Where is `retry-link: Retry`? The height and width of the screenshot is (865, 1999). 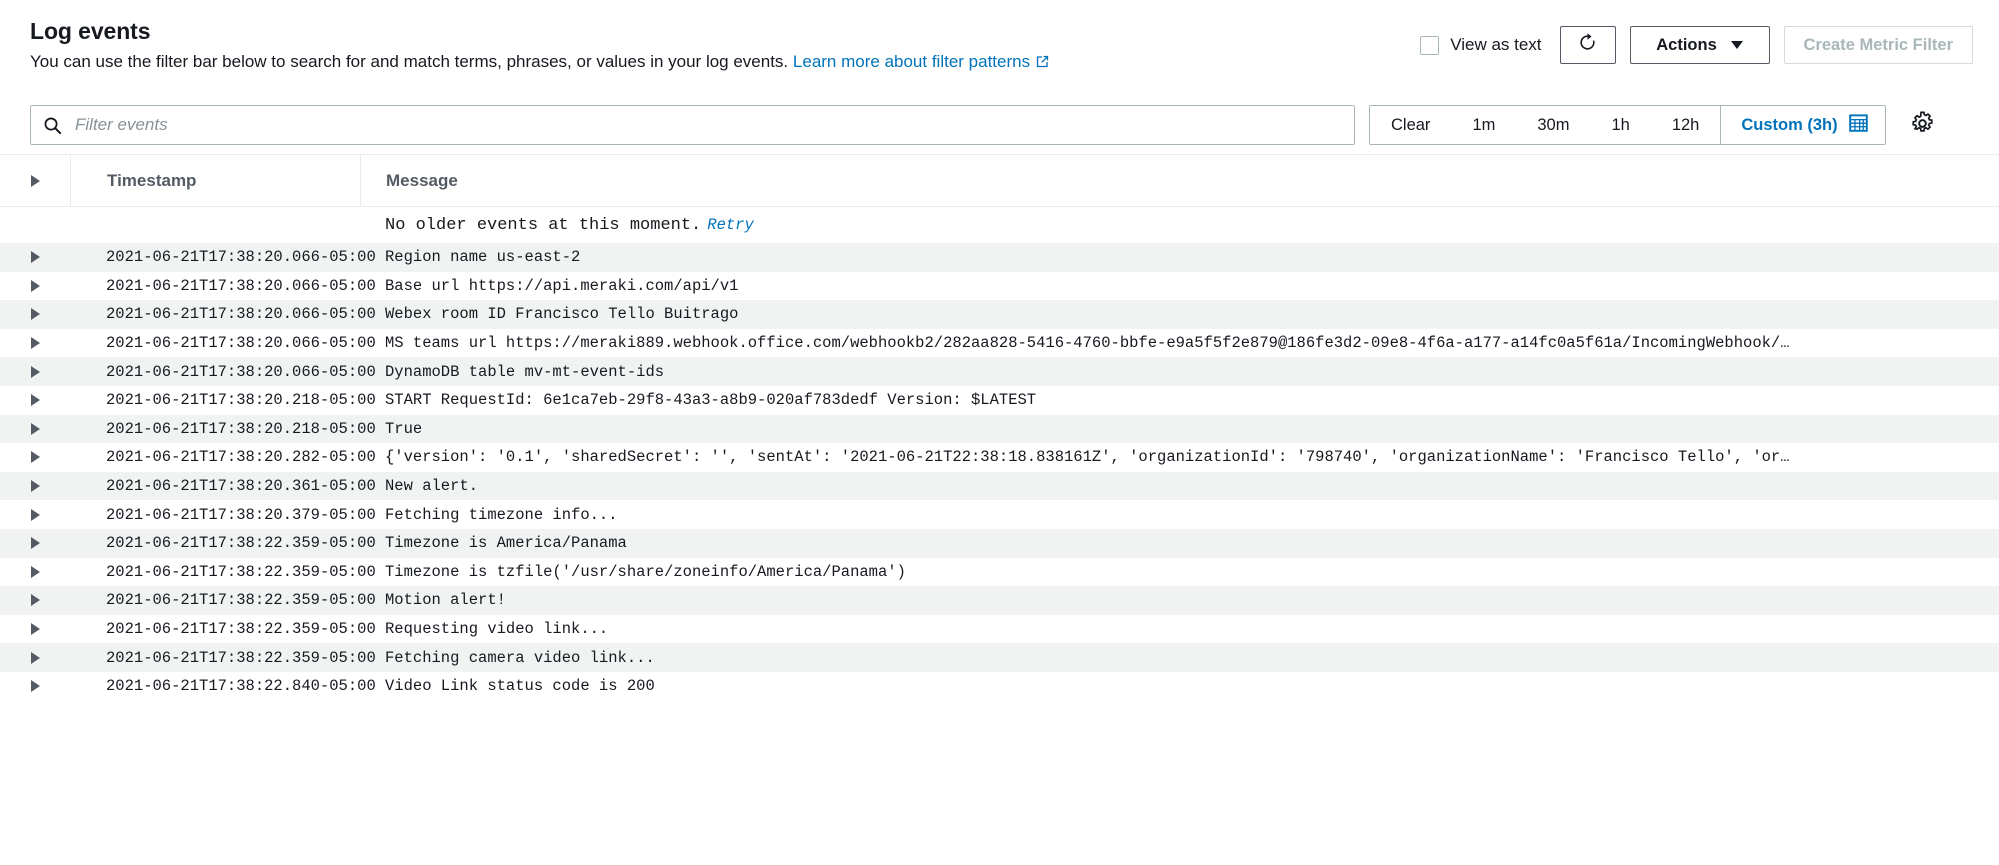 retry-link: Retry is located at coordinates (730, 225).